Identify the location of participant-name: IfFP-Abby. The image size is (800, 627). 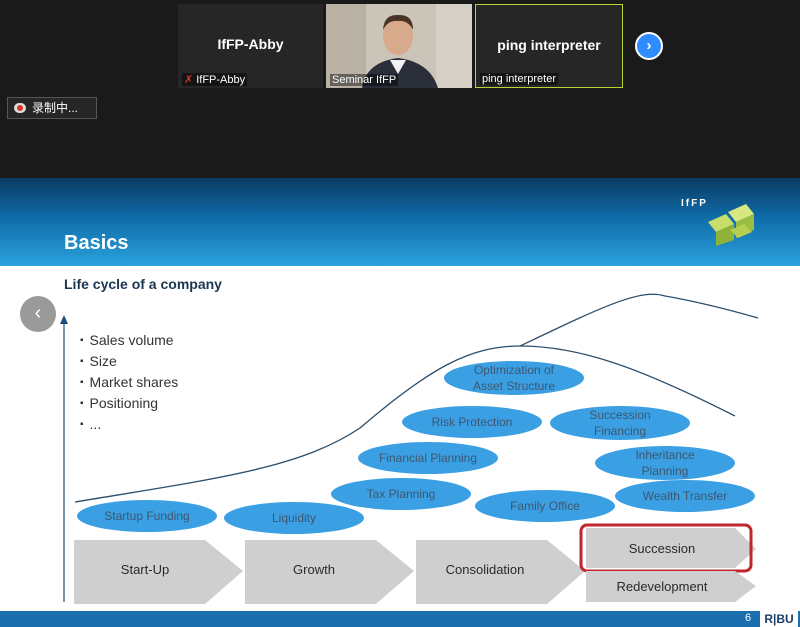
(250, 44).